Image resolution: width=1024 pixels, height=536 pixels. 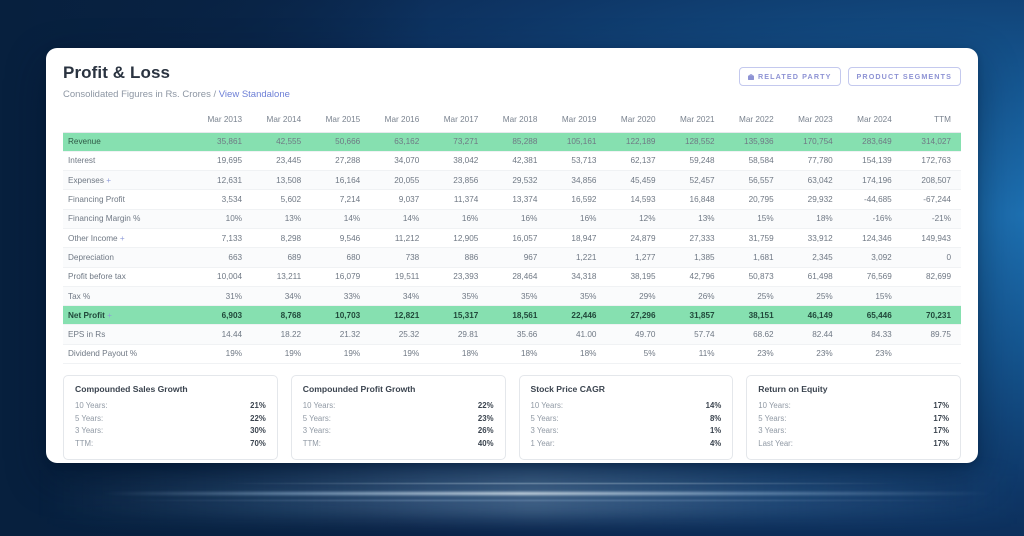 I want to click on table-cell: 63,042, so click(x=813, y=180).